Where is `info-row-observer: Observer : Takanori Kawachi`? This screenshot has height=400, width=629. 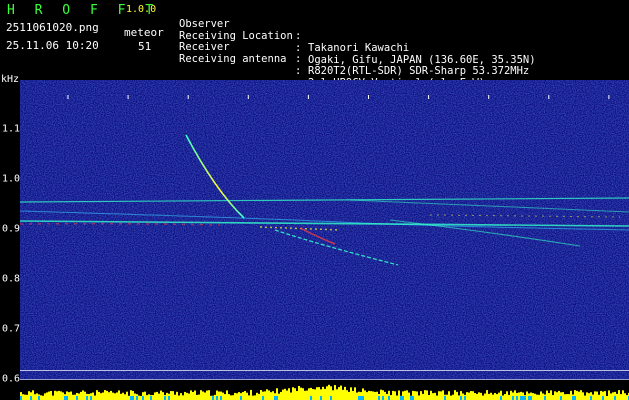
info-row-observer: Observer : Takanori Kawachi is located at coordinates (294, 30).